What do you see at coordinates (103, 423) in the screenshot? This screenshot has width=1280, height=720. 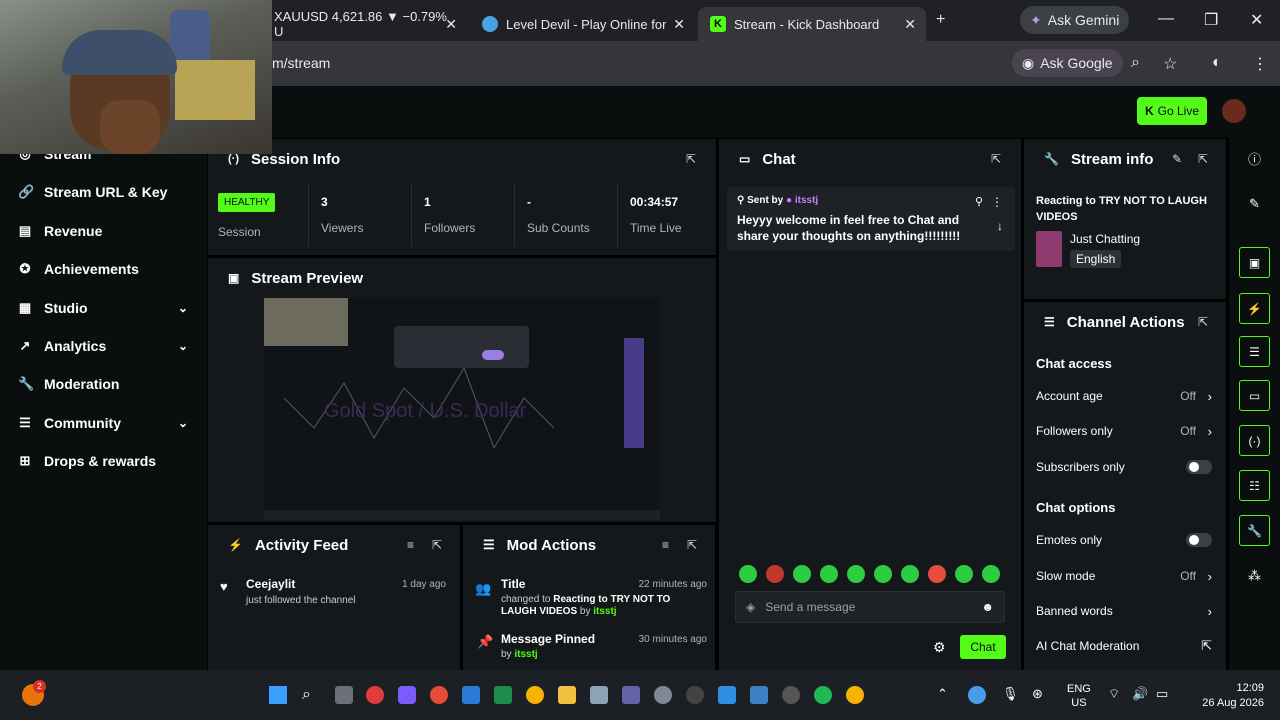 I see `sidebar-item-community: ☰ Community ⌄` at bounding box center [103, 423].